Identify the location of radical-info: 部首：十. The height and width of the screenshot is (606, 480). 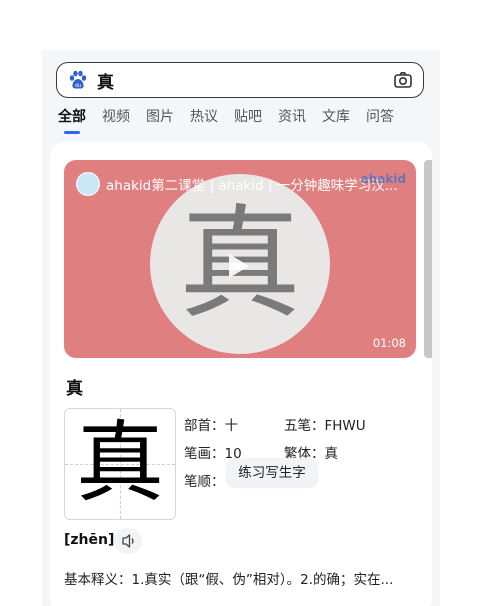
(211, 426).